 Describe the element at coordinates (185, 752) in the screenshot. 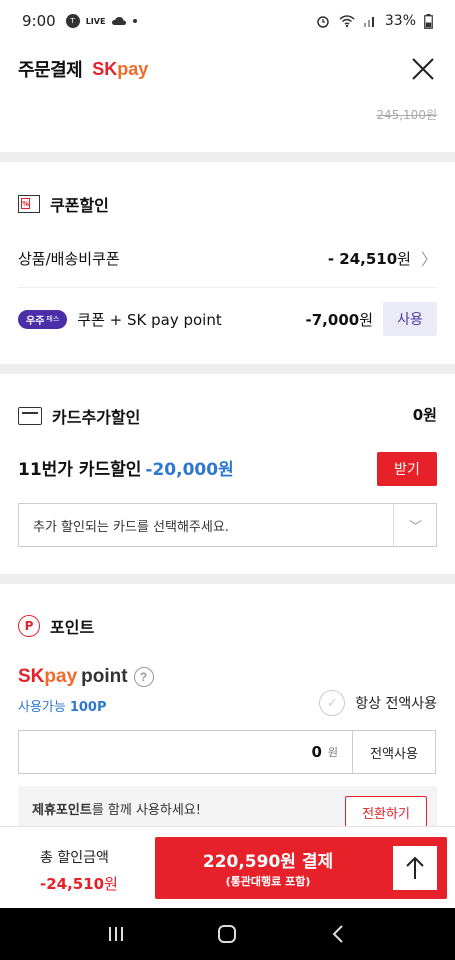

I see `point-input: 0 원` at that location.